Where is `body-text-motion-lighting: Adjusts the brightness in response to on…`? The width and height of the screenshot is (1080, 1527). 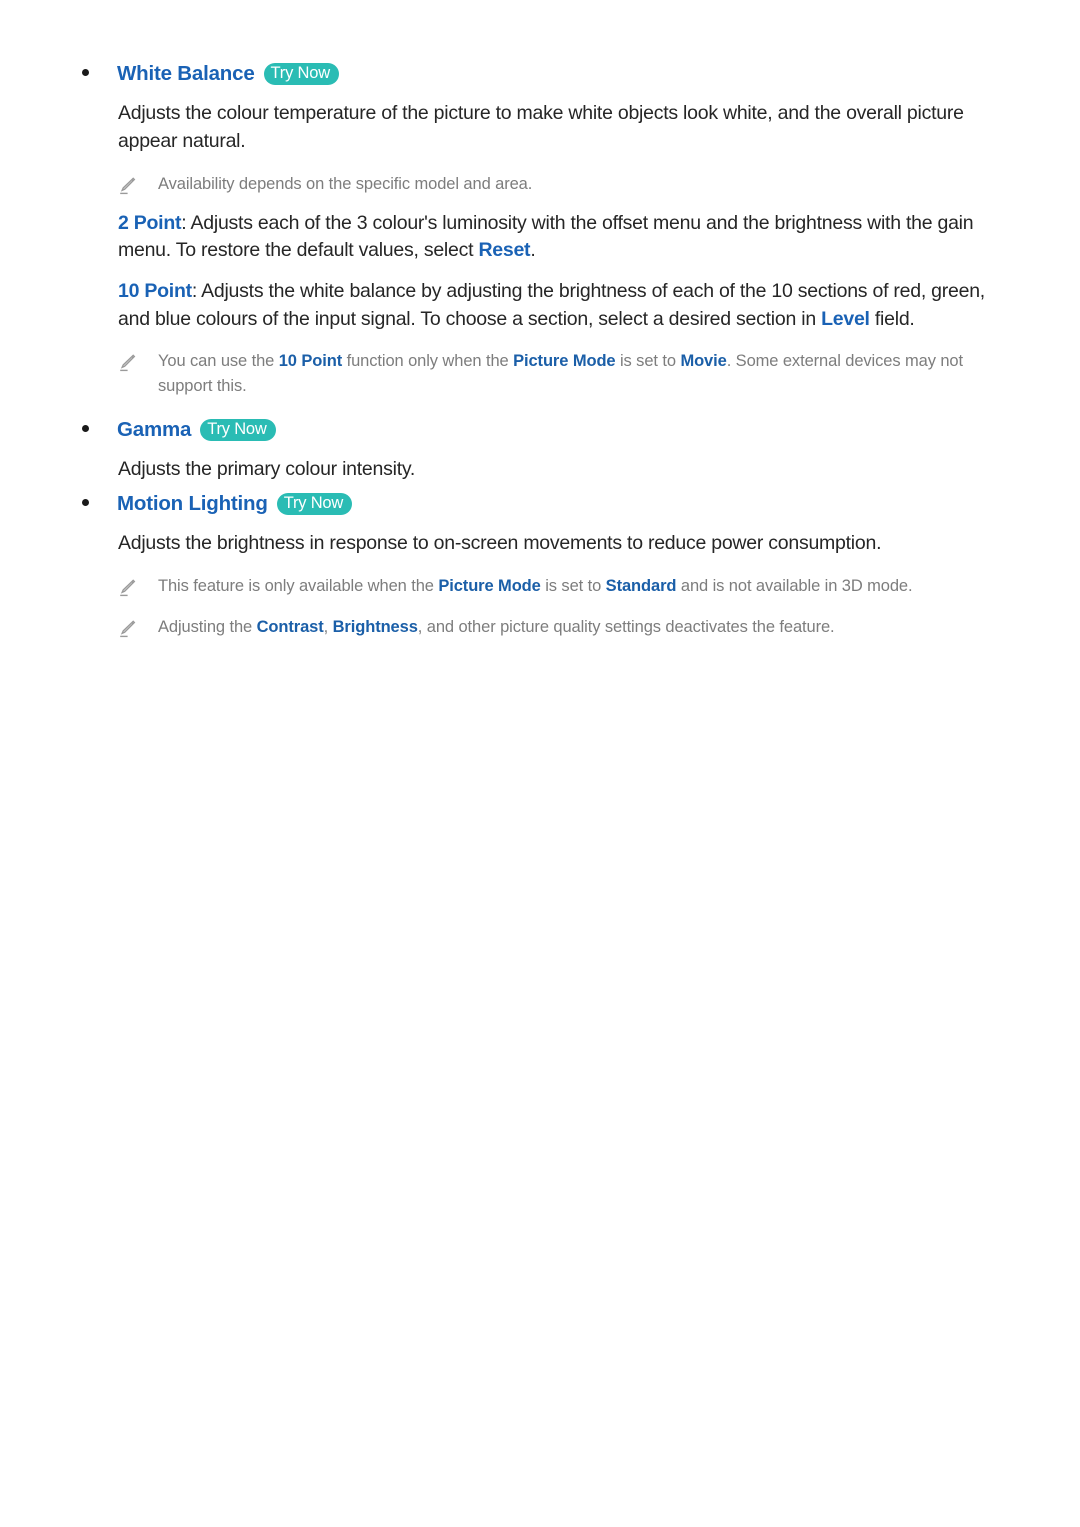
body-text-motion-lighting: Adjusts the brightness in response to on… is located at coordinates (500, 543).